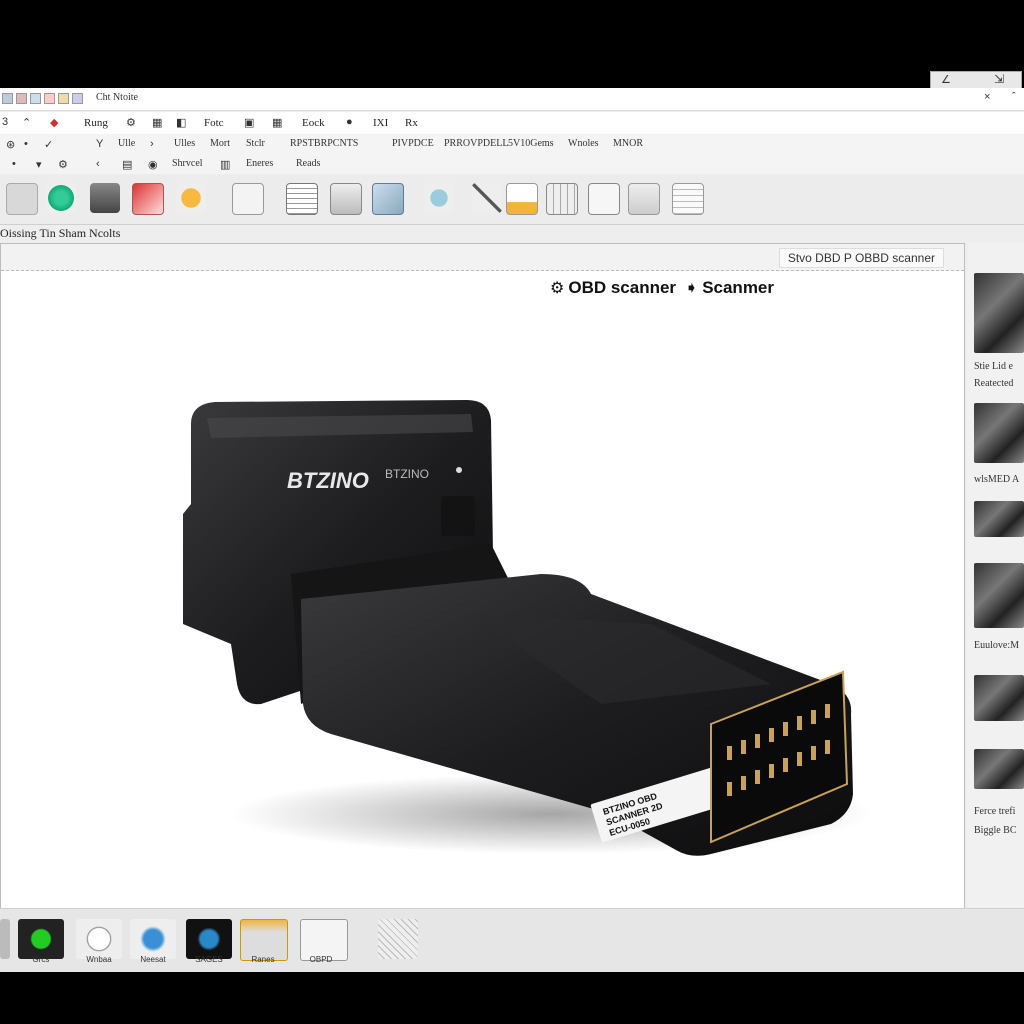  I want to click on grid2-icon: ▦, so click(277, 122).